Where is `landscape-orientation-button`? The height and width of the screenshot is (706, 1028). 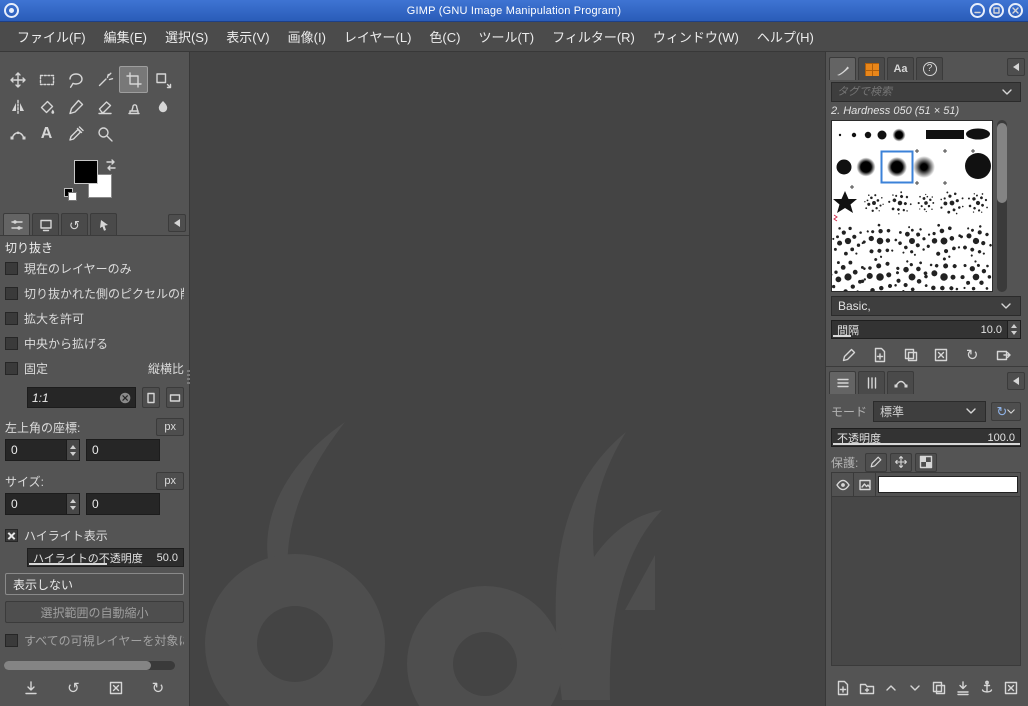
landscape-orientation-button is located at coordinates (175, 397).